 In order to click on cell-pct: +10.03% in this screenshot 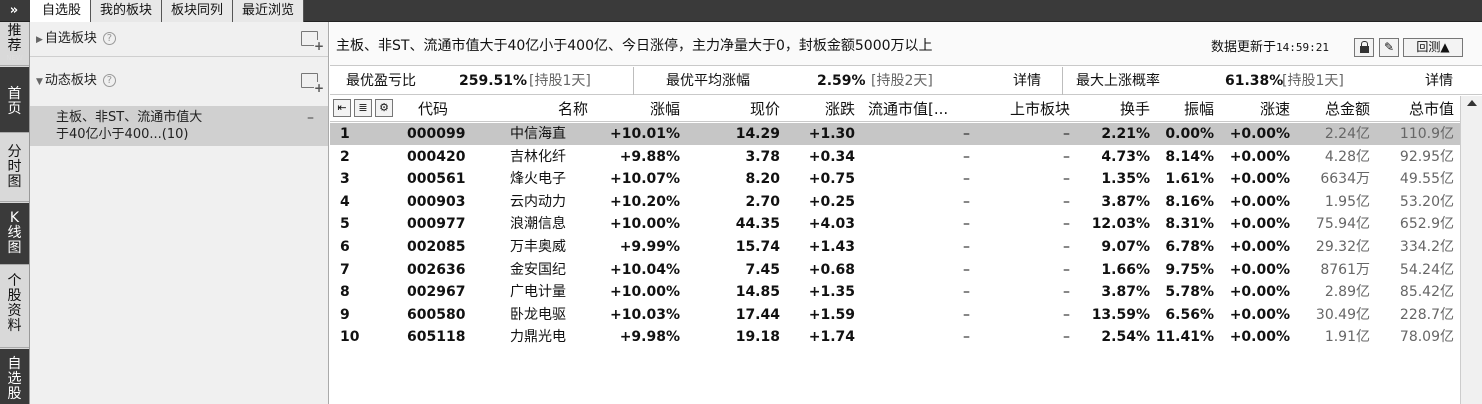, I will do `click(645, 314)`.